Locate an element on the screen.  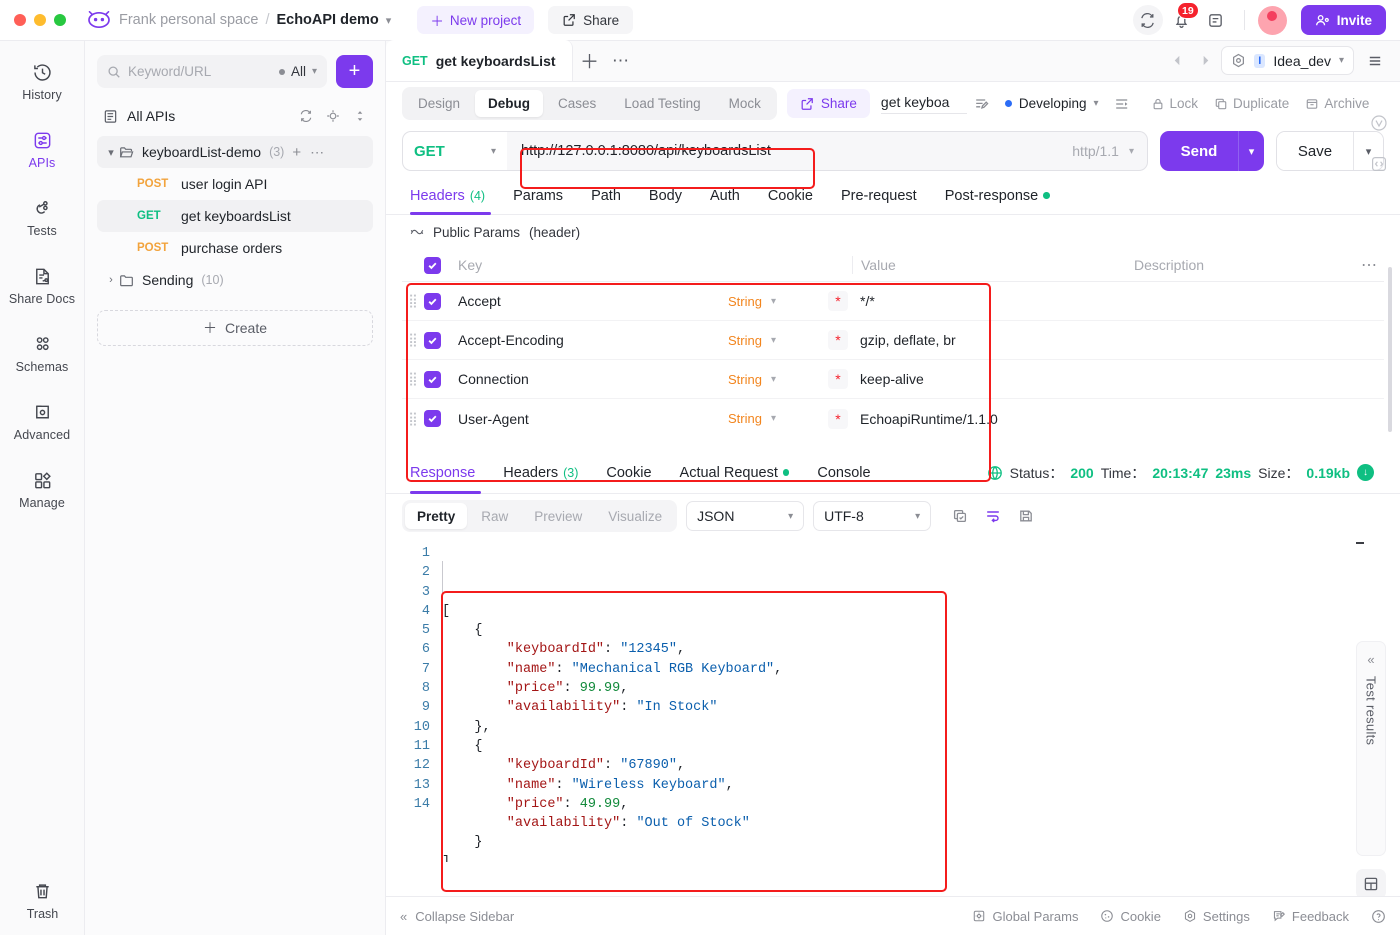
response-tab-headers: Headers (3) is located at coordinates (540, 473).